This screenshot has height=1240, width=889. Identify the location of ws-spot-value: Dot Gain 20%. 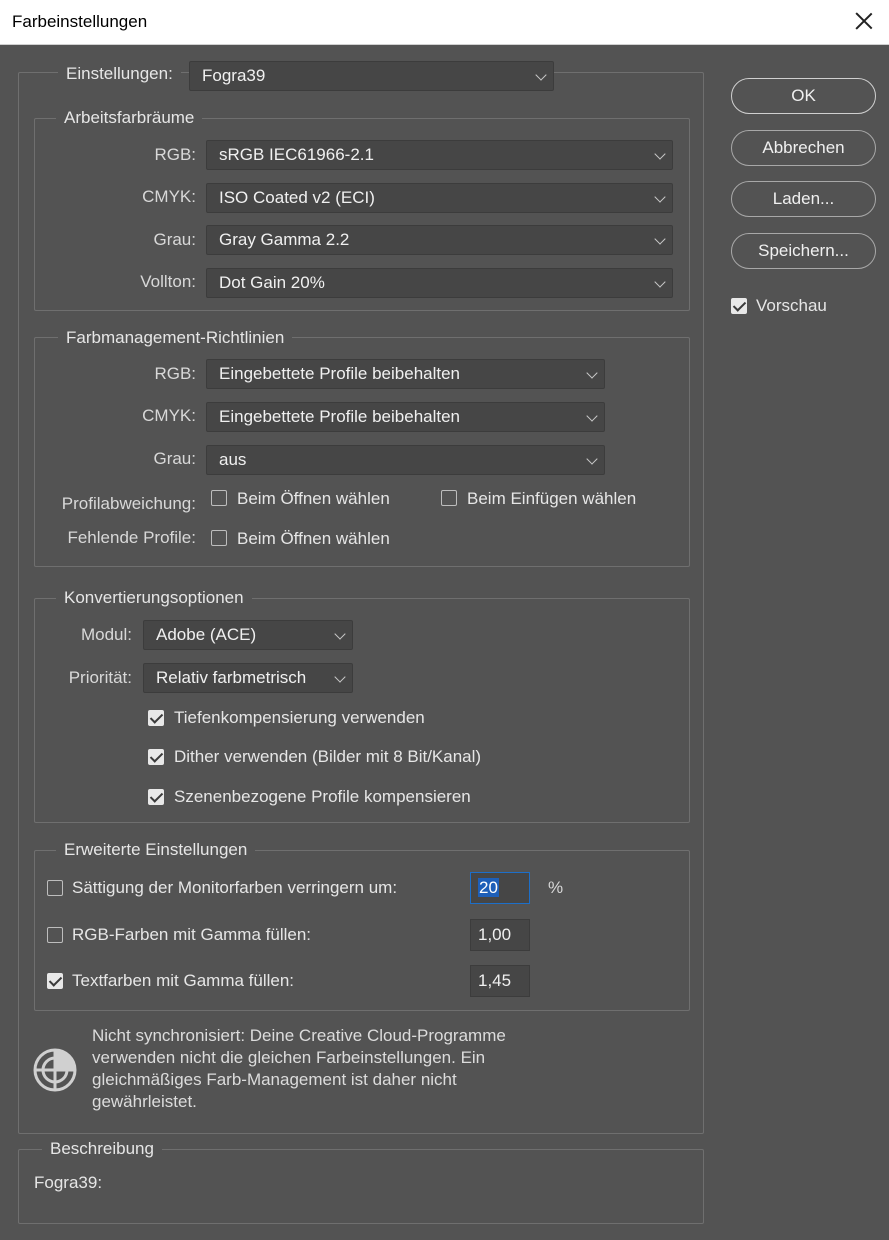
(272, 282).